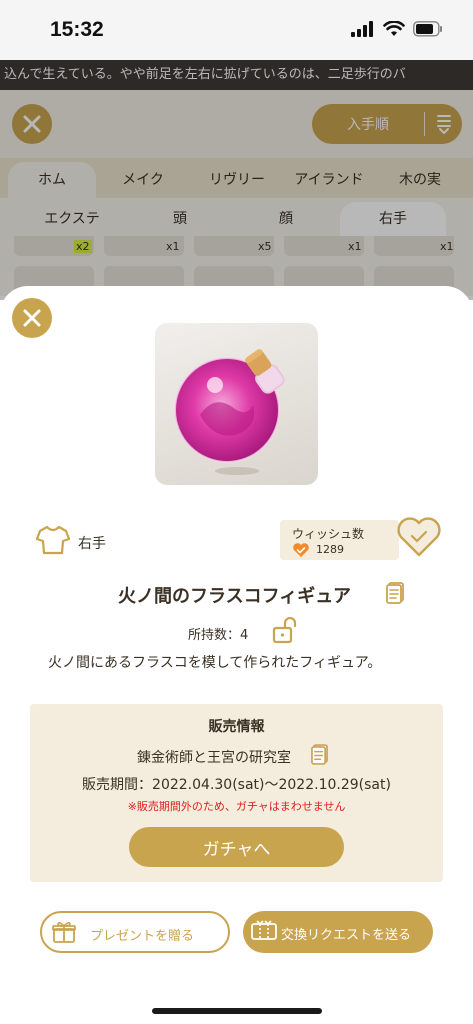  I want to click on trade-request-button: 交換リクエストを送る, so click(338, 932).